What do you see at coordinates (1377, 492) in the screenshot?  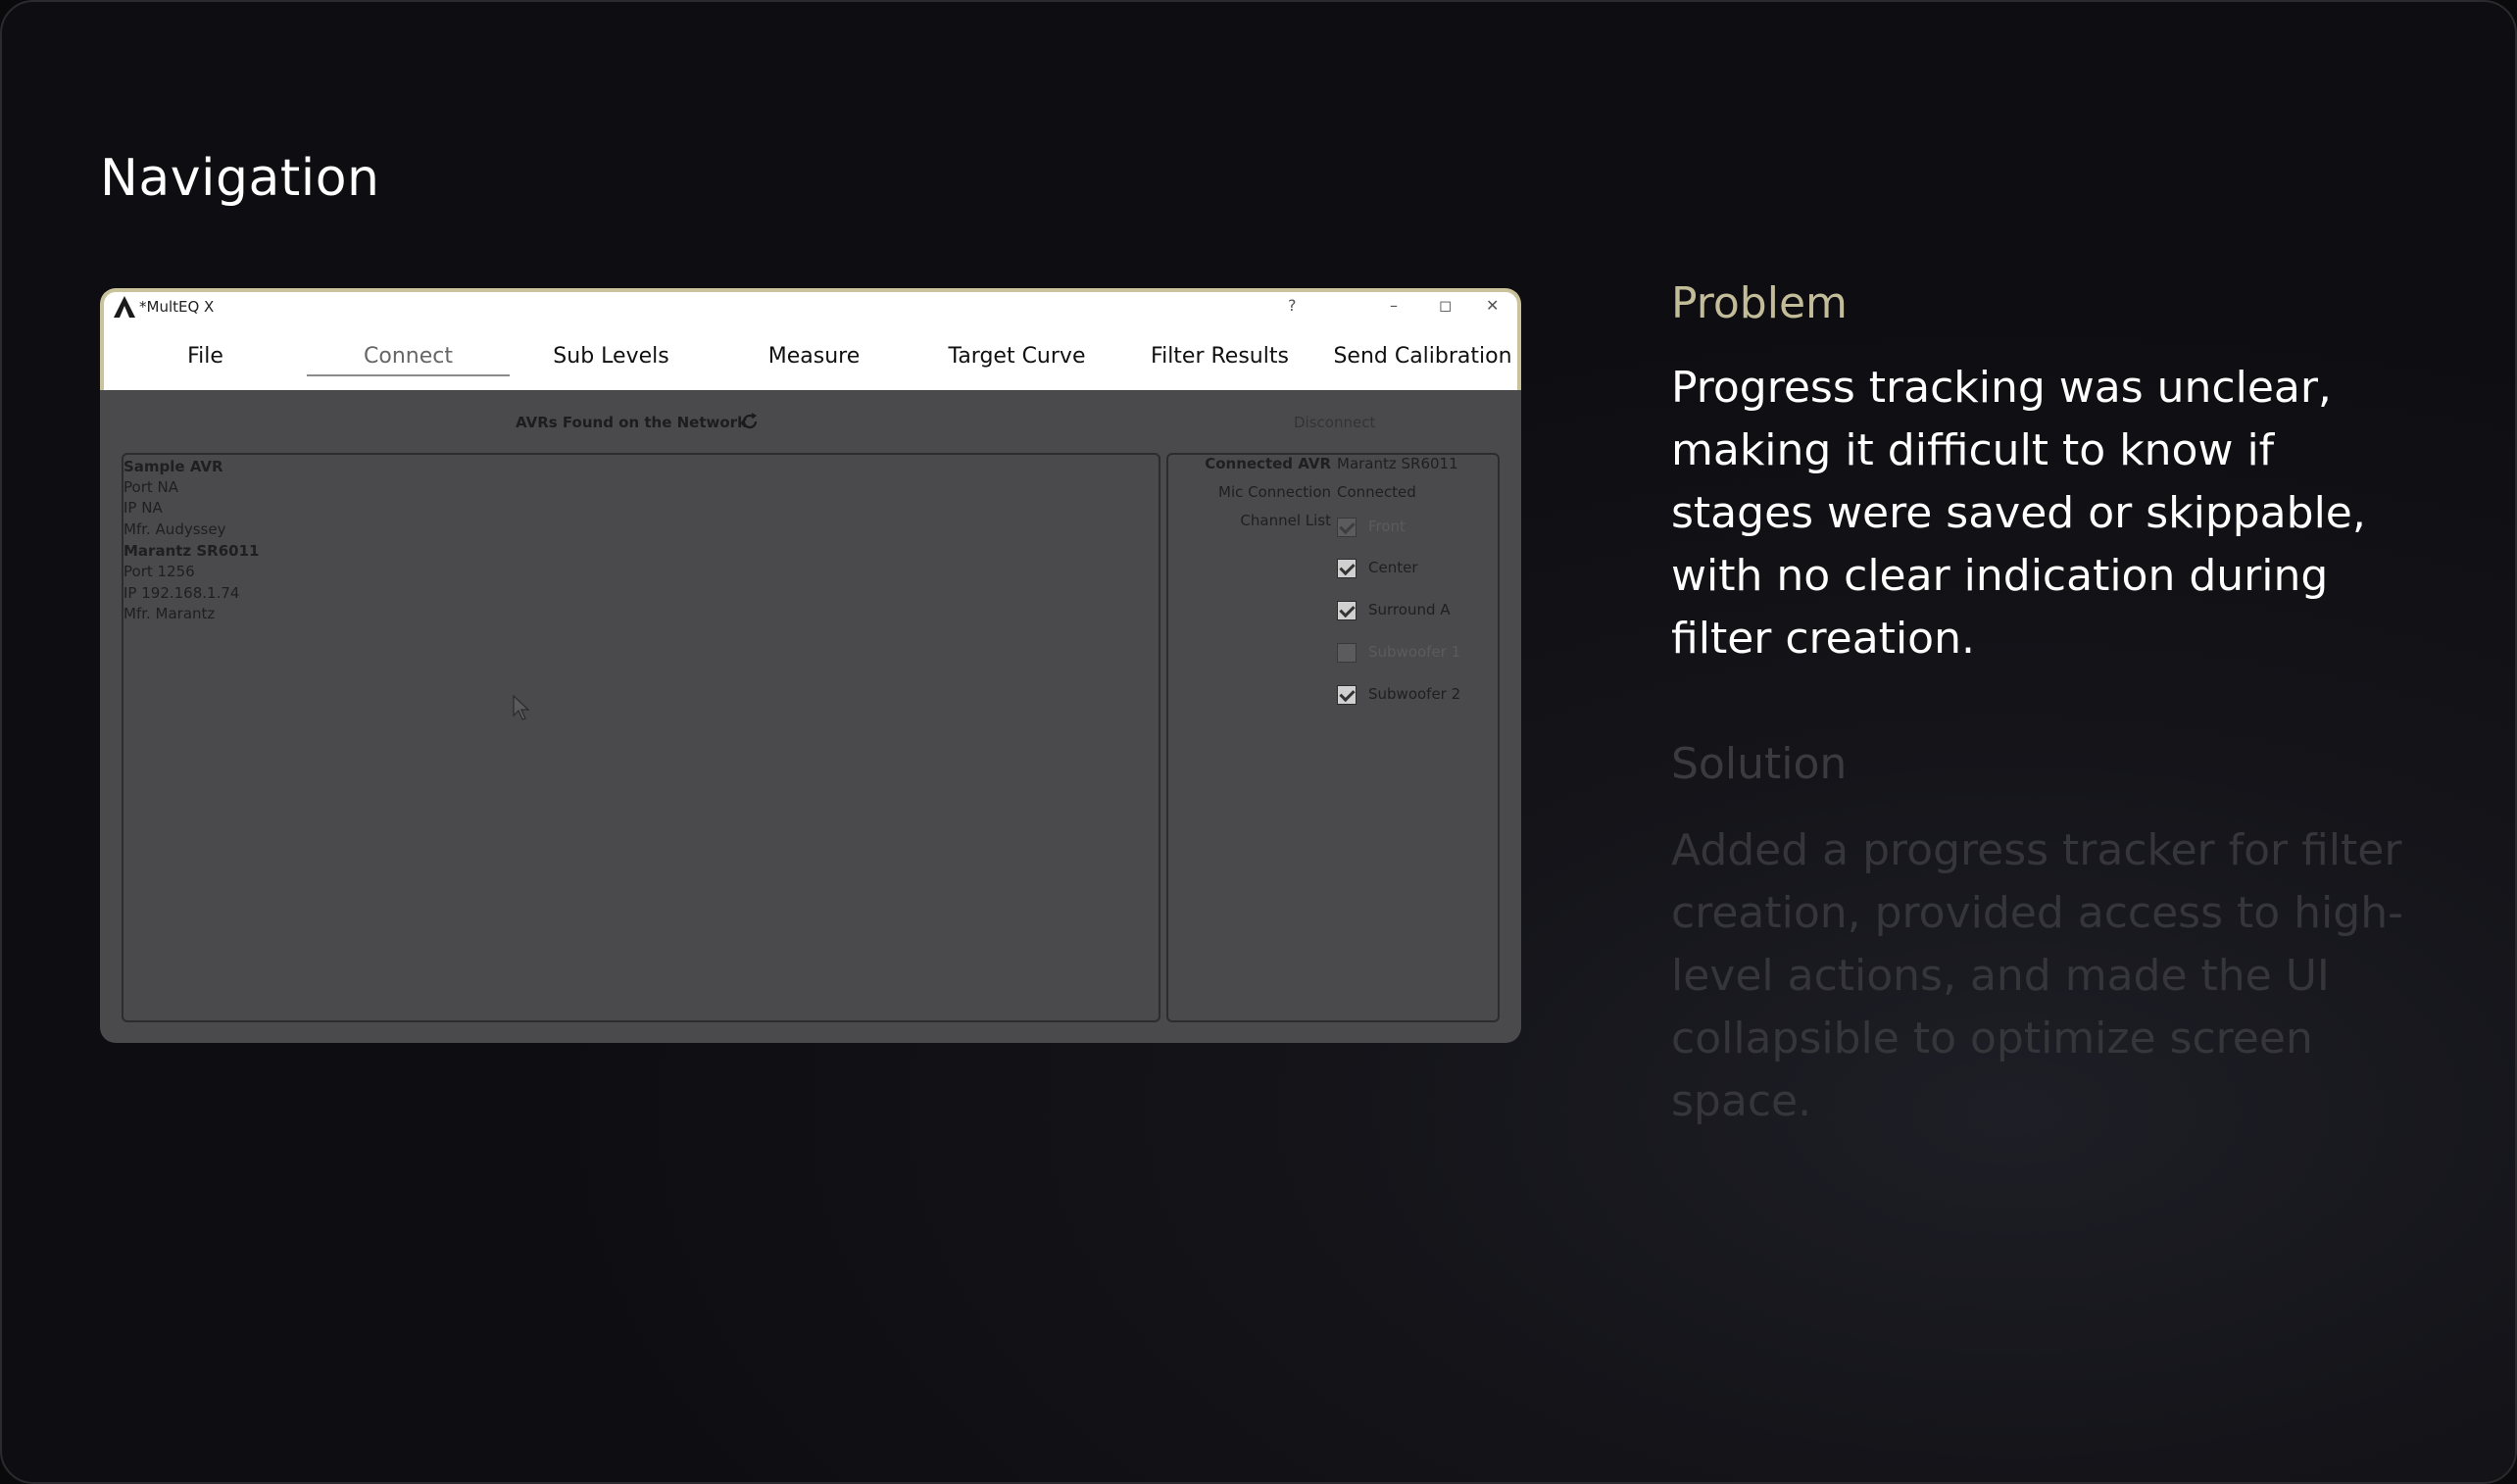 I see `mic-connection-value: Connected` at bounding box center [1377, 492].